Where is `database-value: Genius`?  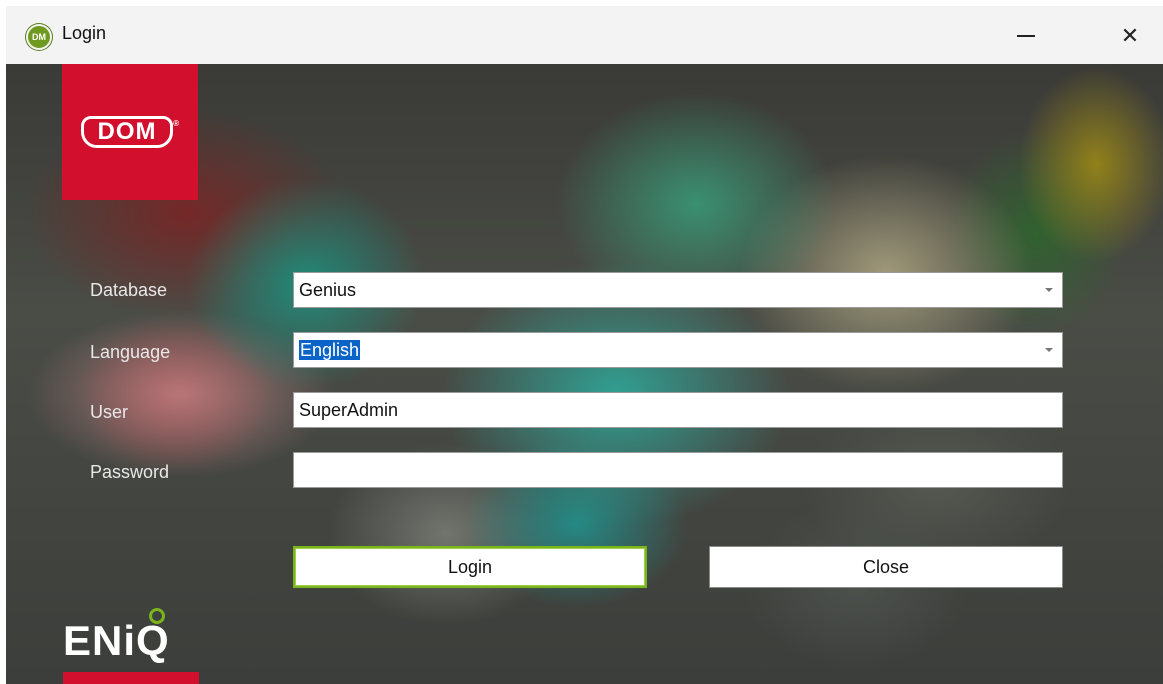
database-value: Genius is located at coordinates (328, 290).